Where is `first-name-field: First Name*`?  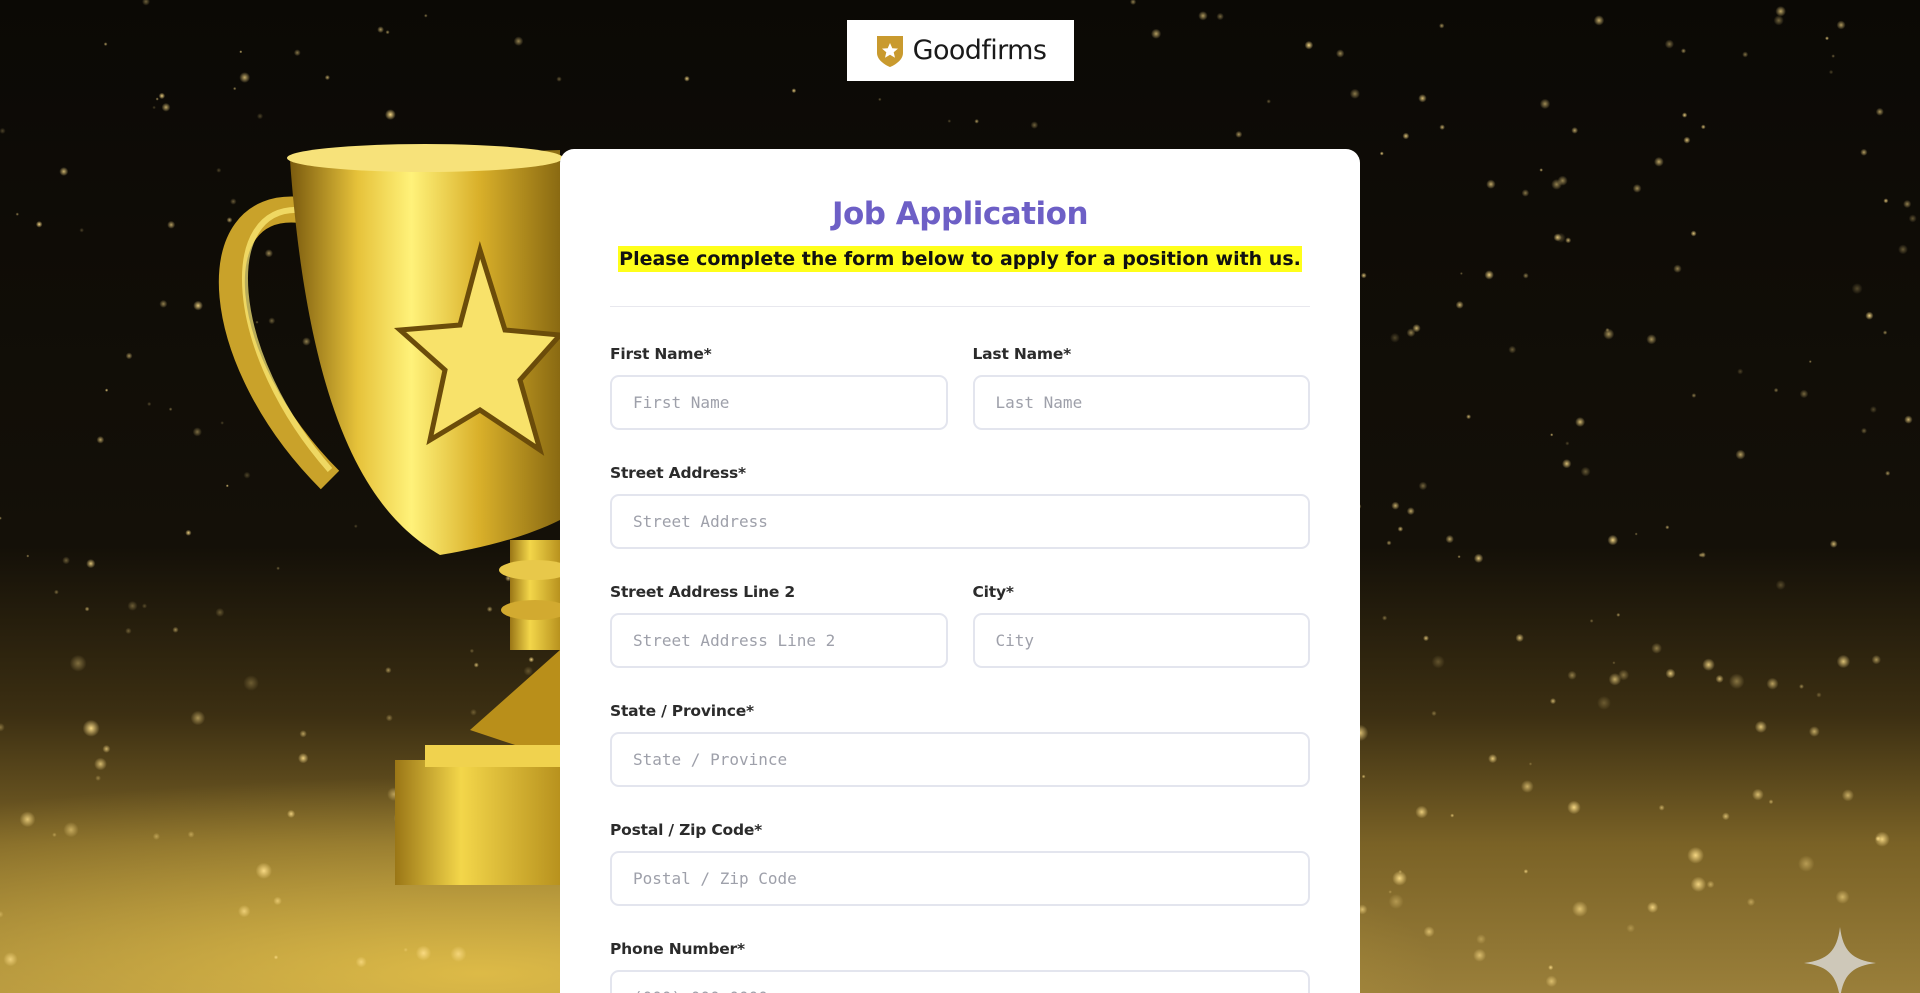 first-name-field: First Name* is located at coordinates (779, 387).